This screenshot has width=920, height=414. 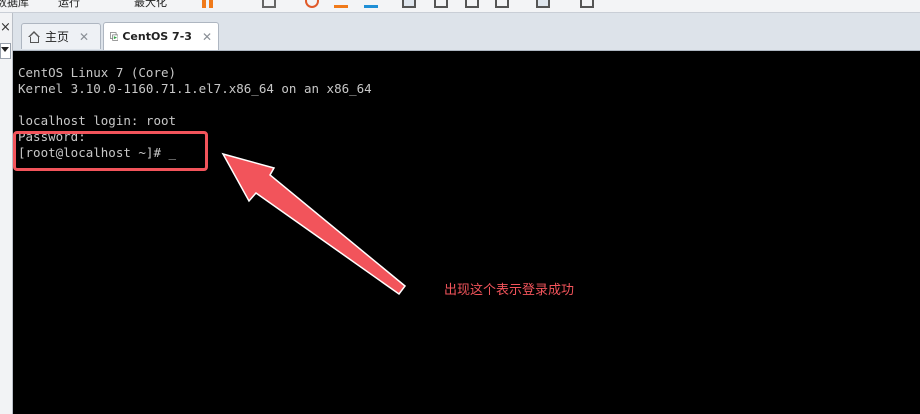 I want to click on annotation-text: 出现这个表示登录成功, so click(x=509, y=290).